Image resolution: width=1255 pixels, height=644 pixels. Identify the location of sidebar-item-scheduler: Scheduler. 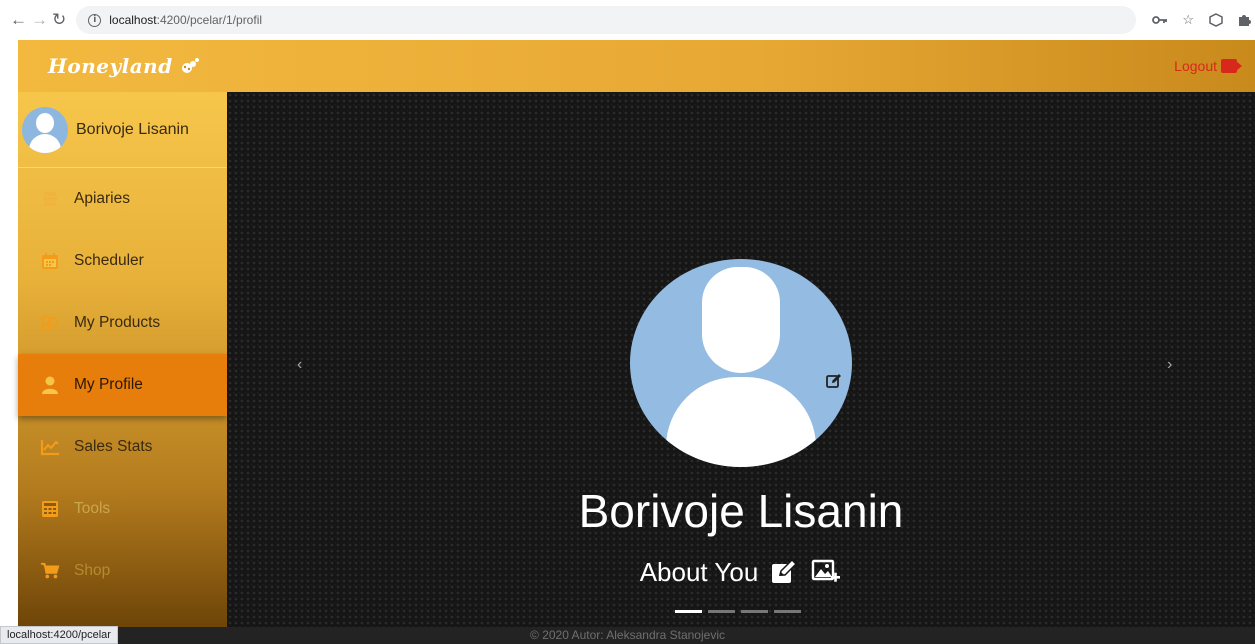
(122, 261).